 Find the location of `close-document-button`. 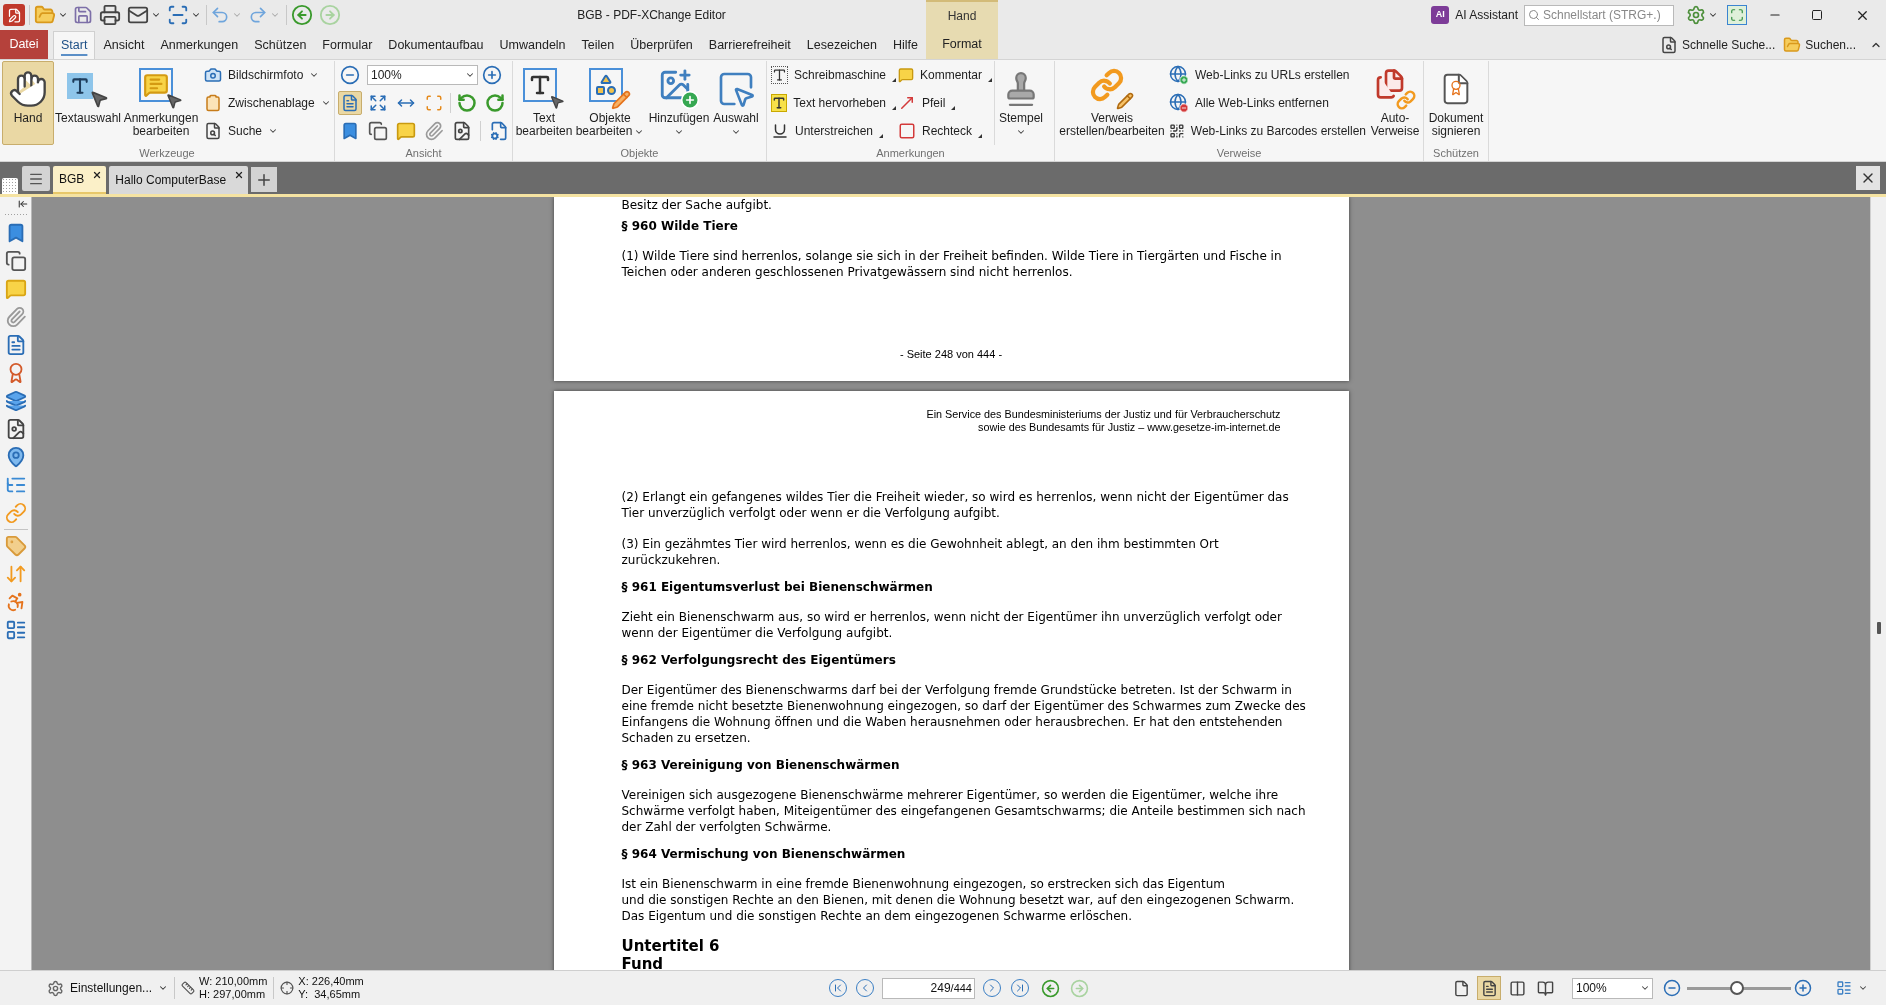

close-document-button is located at coordinates (1868, 178).